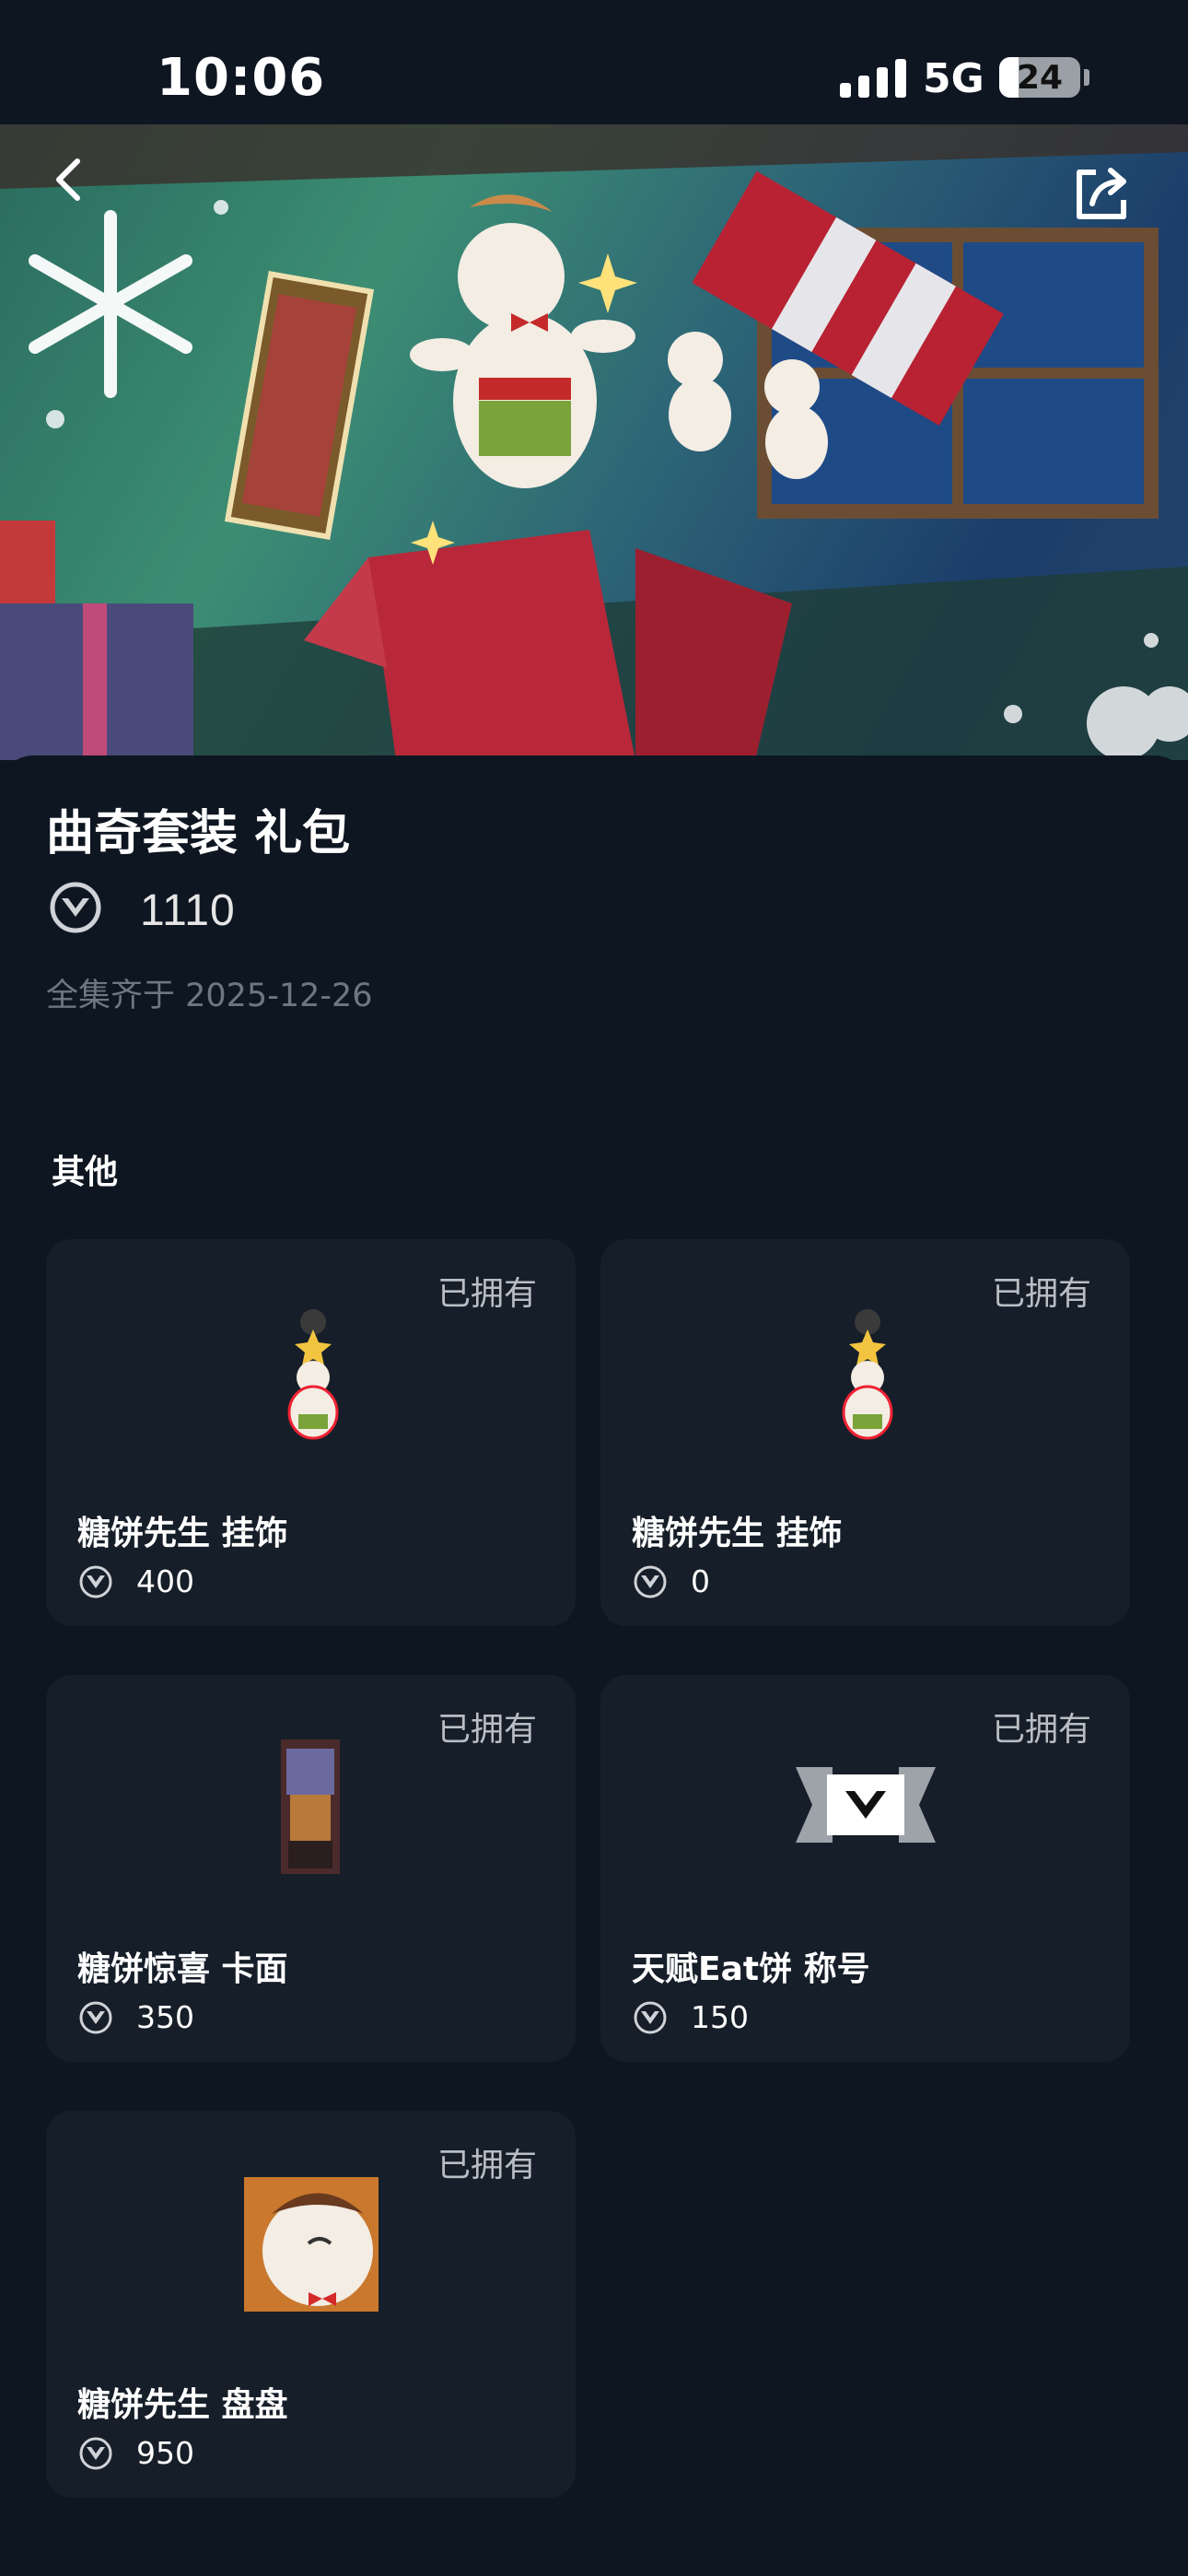  What do you see at coordinates (700, 1581) in the screenshot?
I see `item-price-value: 0` at bounding box center [700, 1581].